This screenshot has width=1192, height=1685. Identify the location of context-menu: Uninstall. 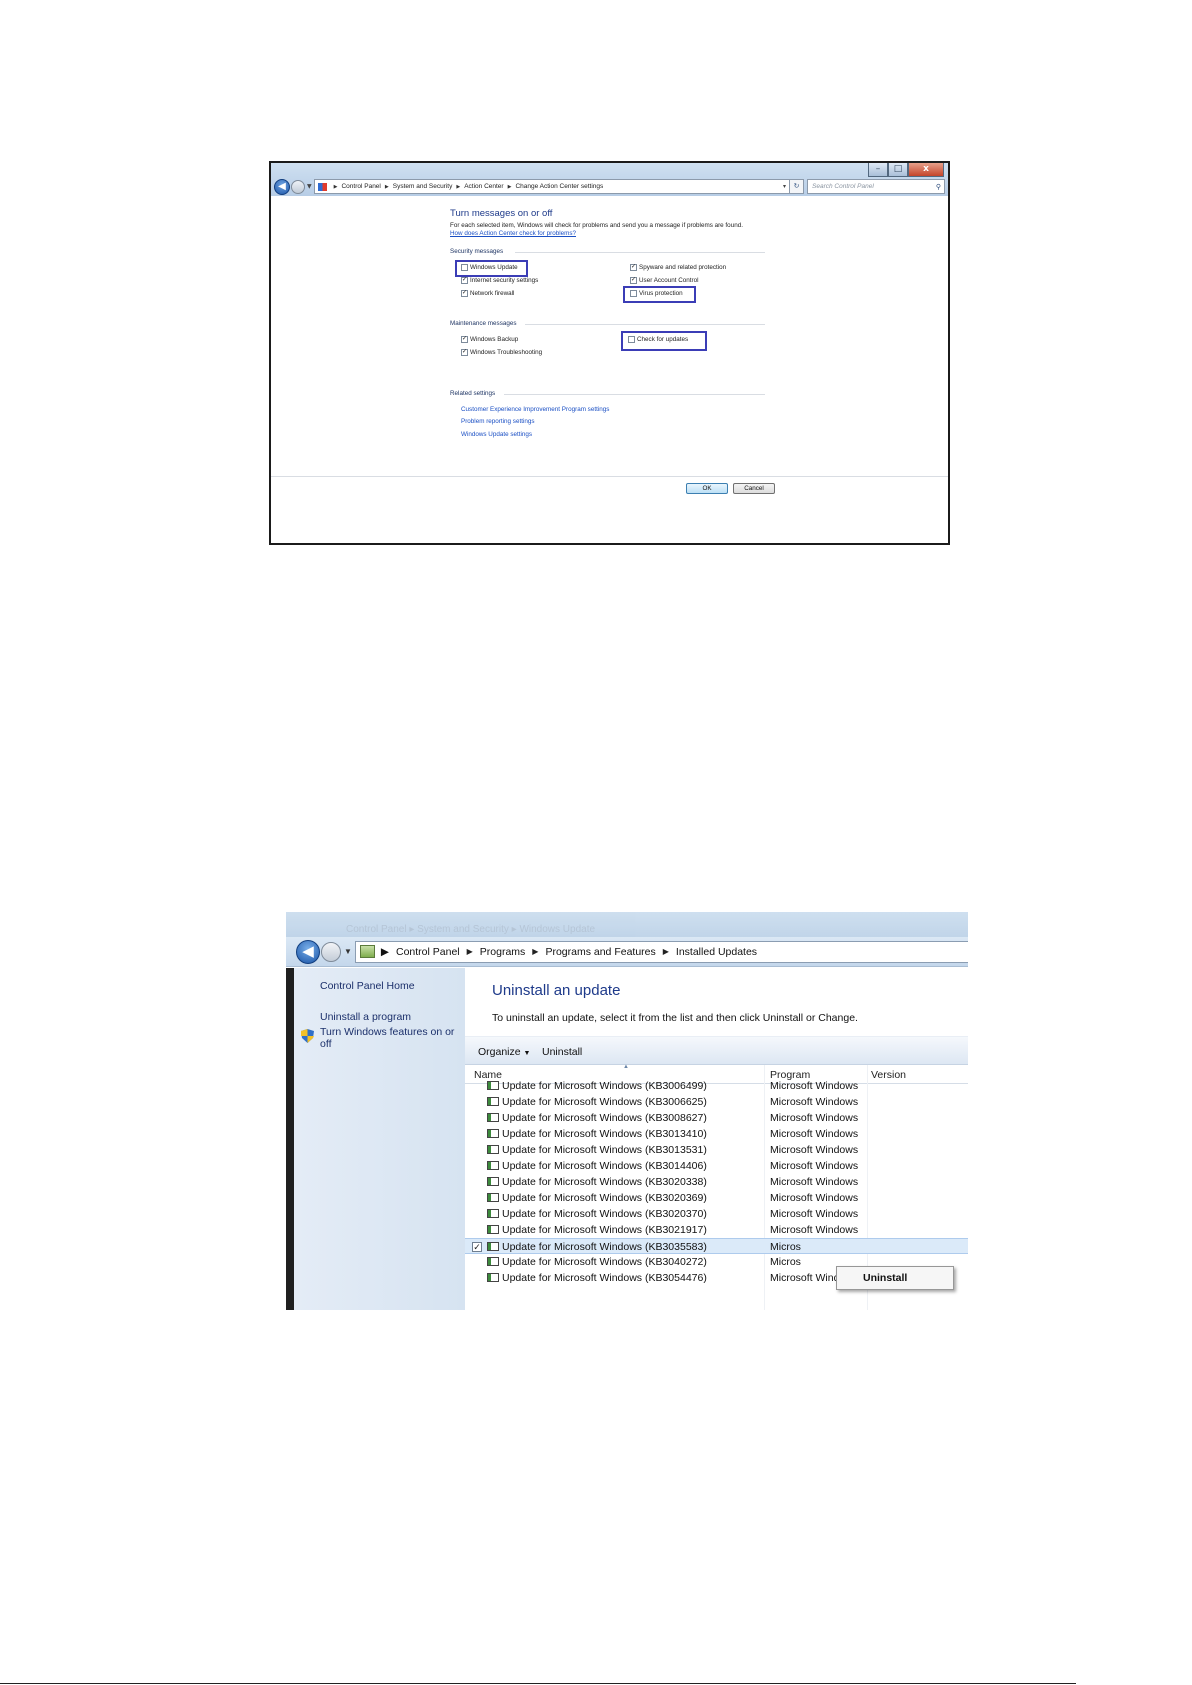
(895, 1278).